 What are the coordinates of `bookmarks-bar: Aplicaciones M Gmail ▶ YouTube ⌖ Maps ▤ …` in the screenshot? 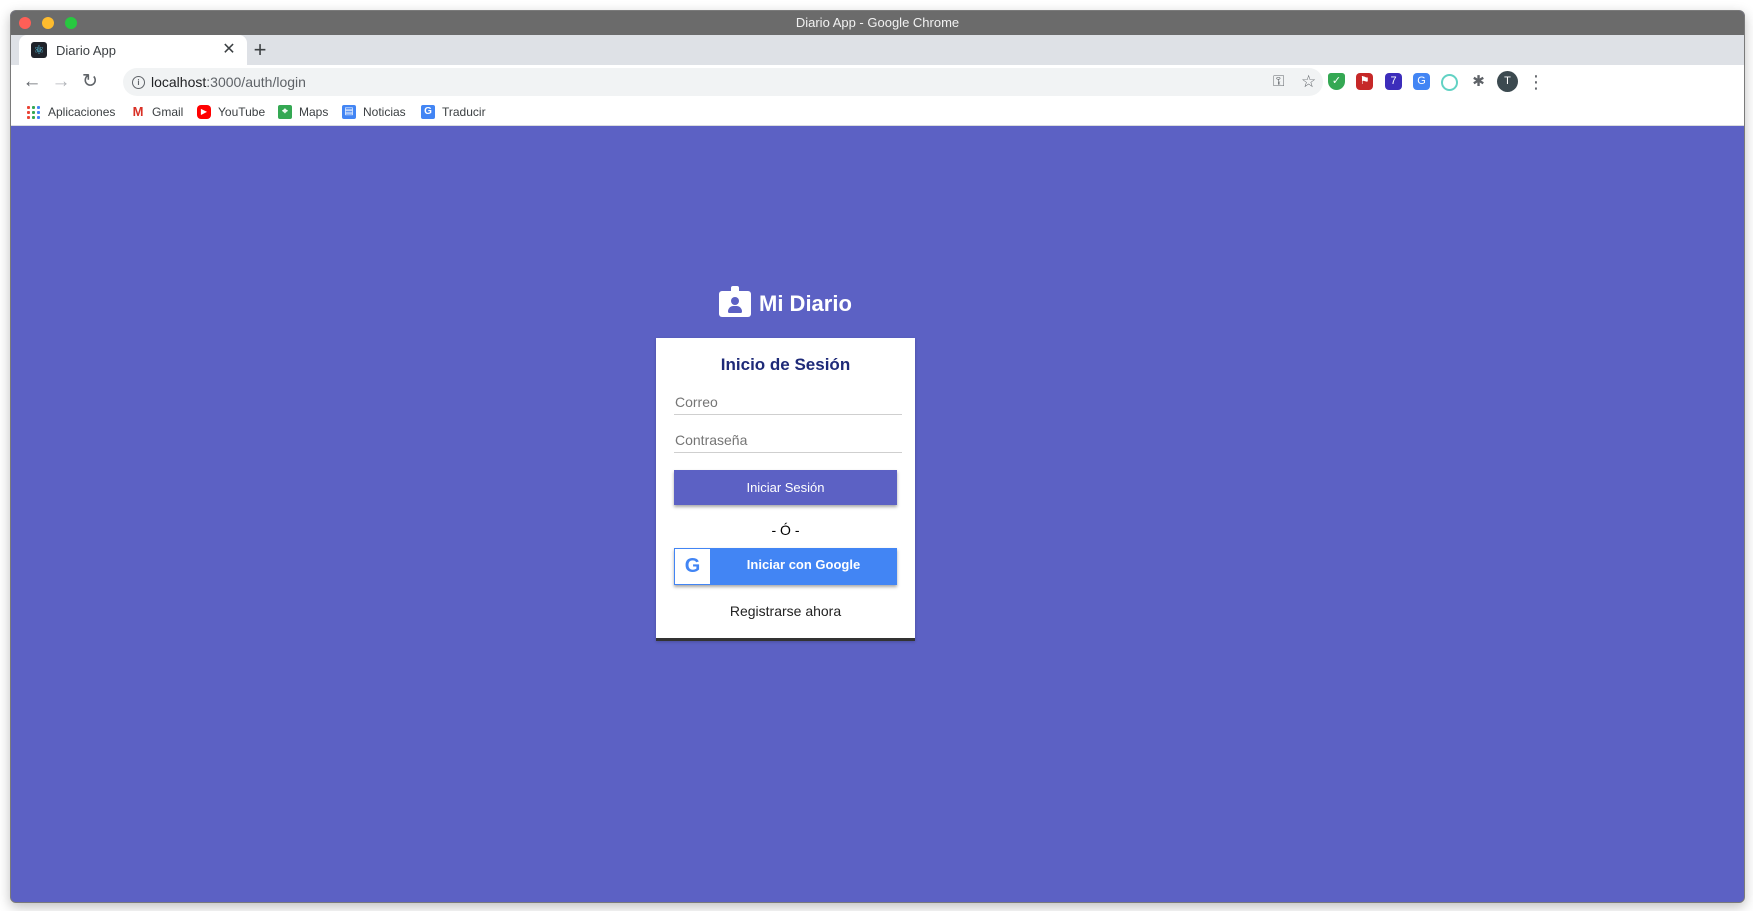 It's located at (877, 112).